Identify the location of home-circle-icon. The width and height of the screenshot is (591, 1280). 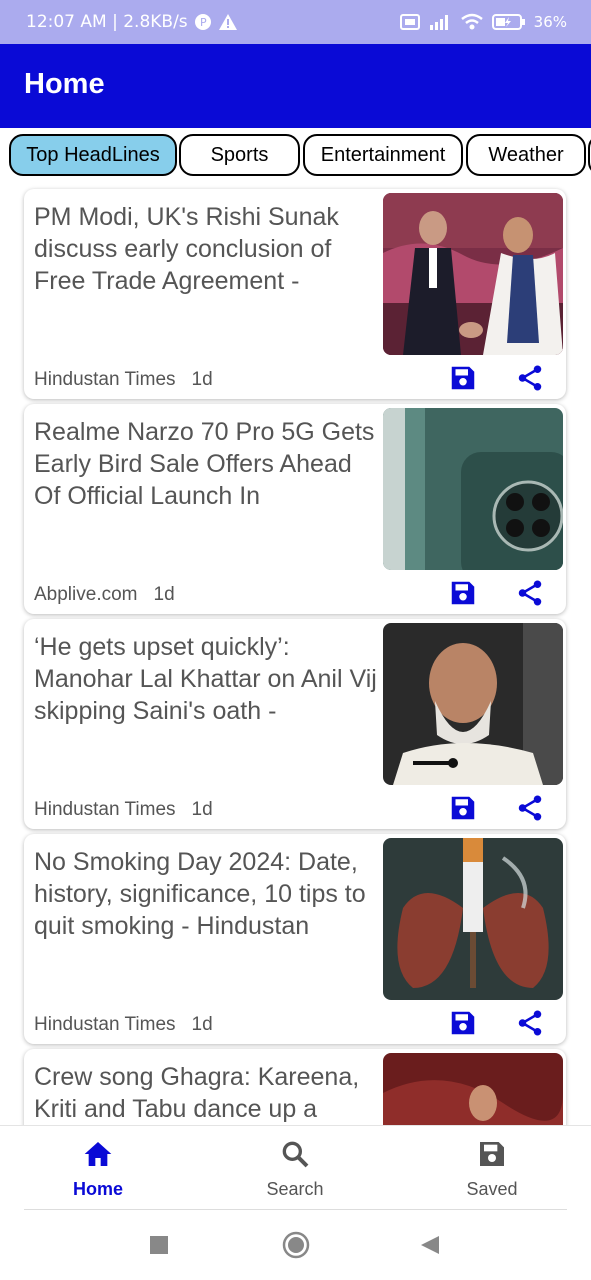
(296, 1245).